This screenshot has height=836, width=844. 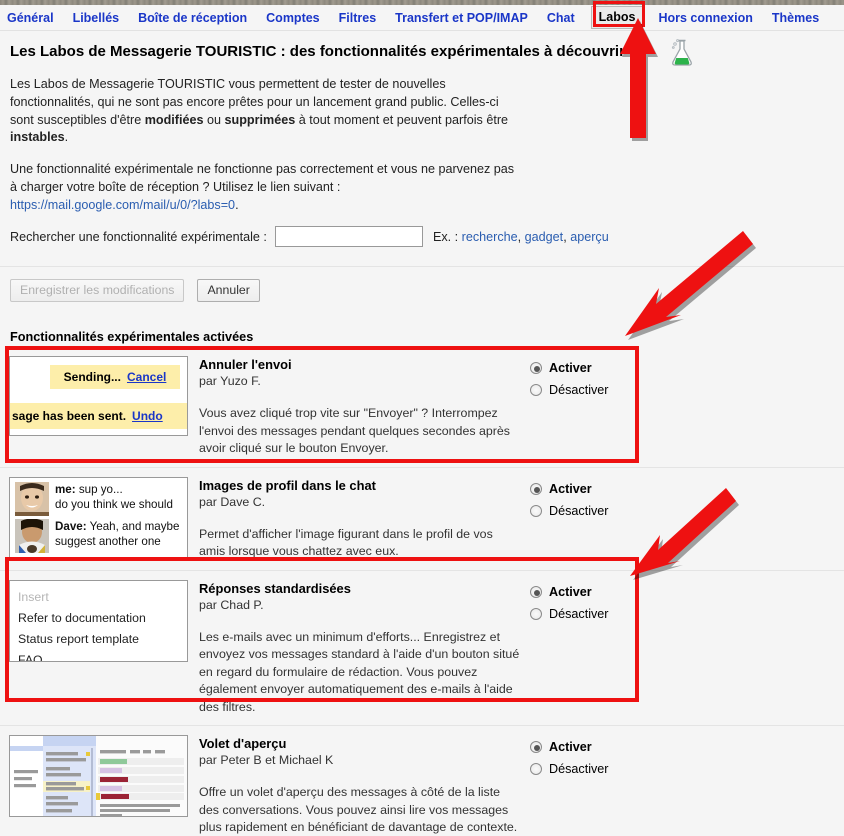 I want to click on canned-item-status: Status report template, so click(x=78, y=638).